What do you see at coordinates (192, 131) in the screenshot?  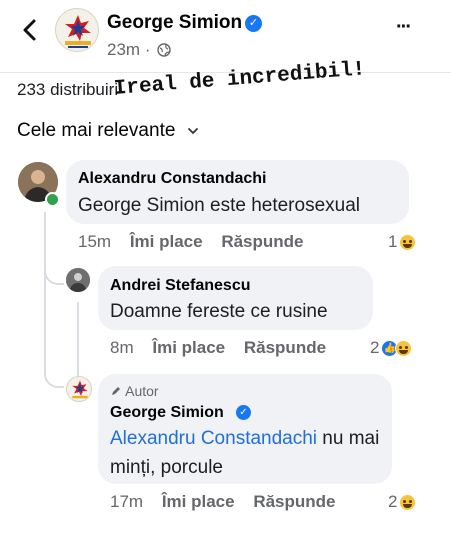 I see `chevron-down-icon` at bounding box center [192, 131].